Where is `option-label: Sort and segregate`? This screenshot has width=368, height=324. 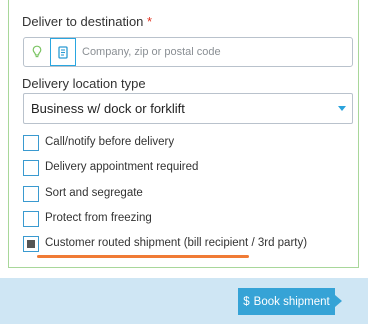 option-label: Sort and segregate is located at coordinates (94, 193).